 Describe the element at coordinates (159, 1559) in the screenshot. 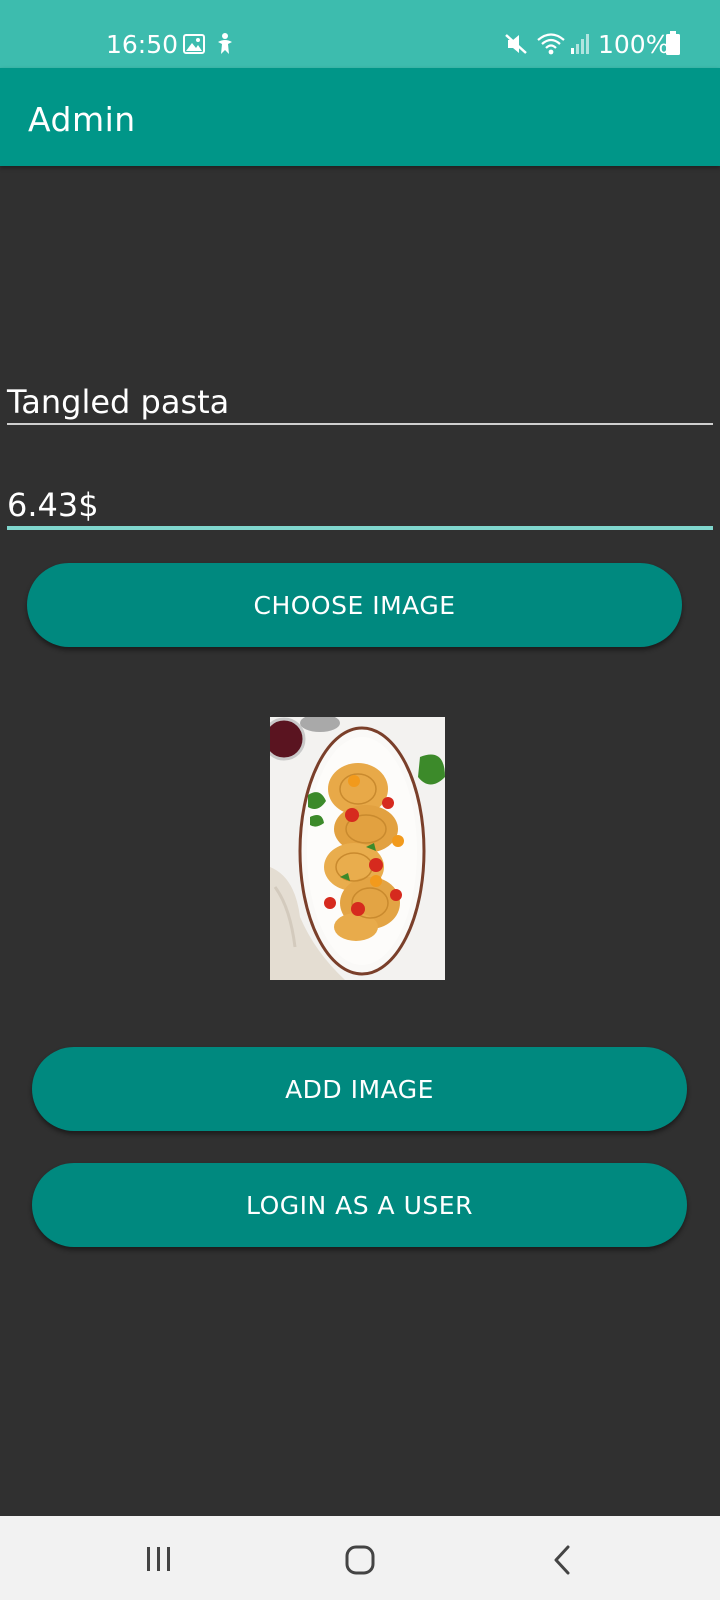

I see `recent-apps-icon` at that location.